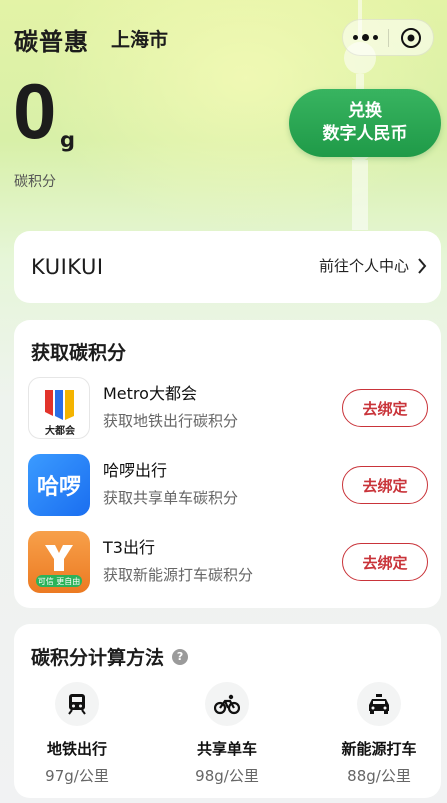 Image resolution: width=447 pixels, height=803 pixels. I want to click on partner-desc: 获取共享单车碳积分, so click(171, 498).